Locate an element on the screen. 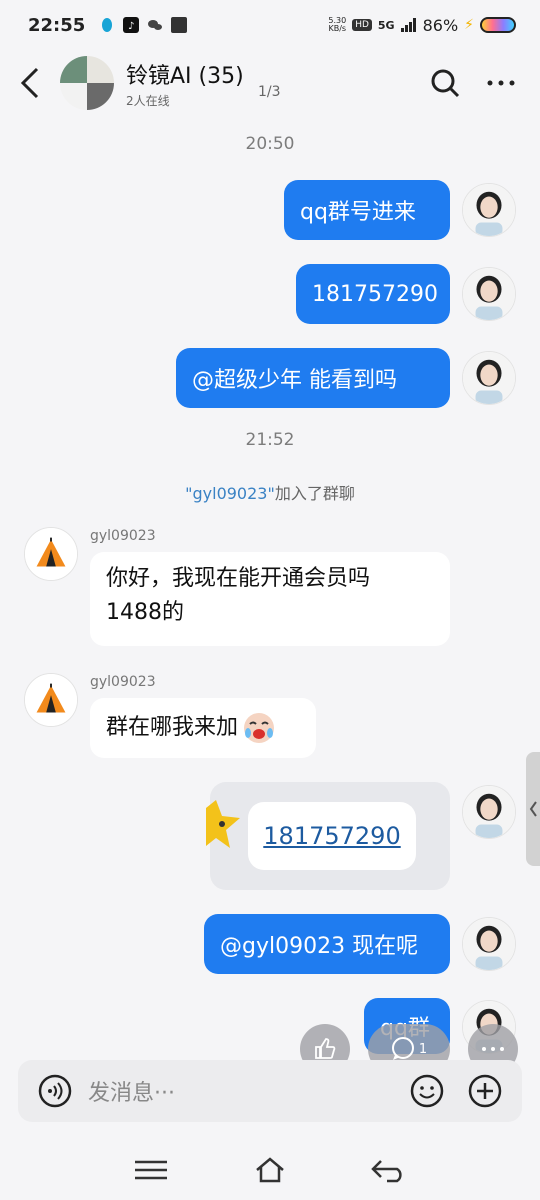  group-avatar is located at coordinates (87, 83).